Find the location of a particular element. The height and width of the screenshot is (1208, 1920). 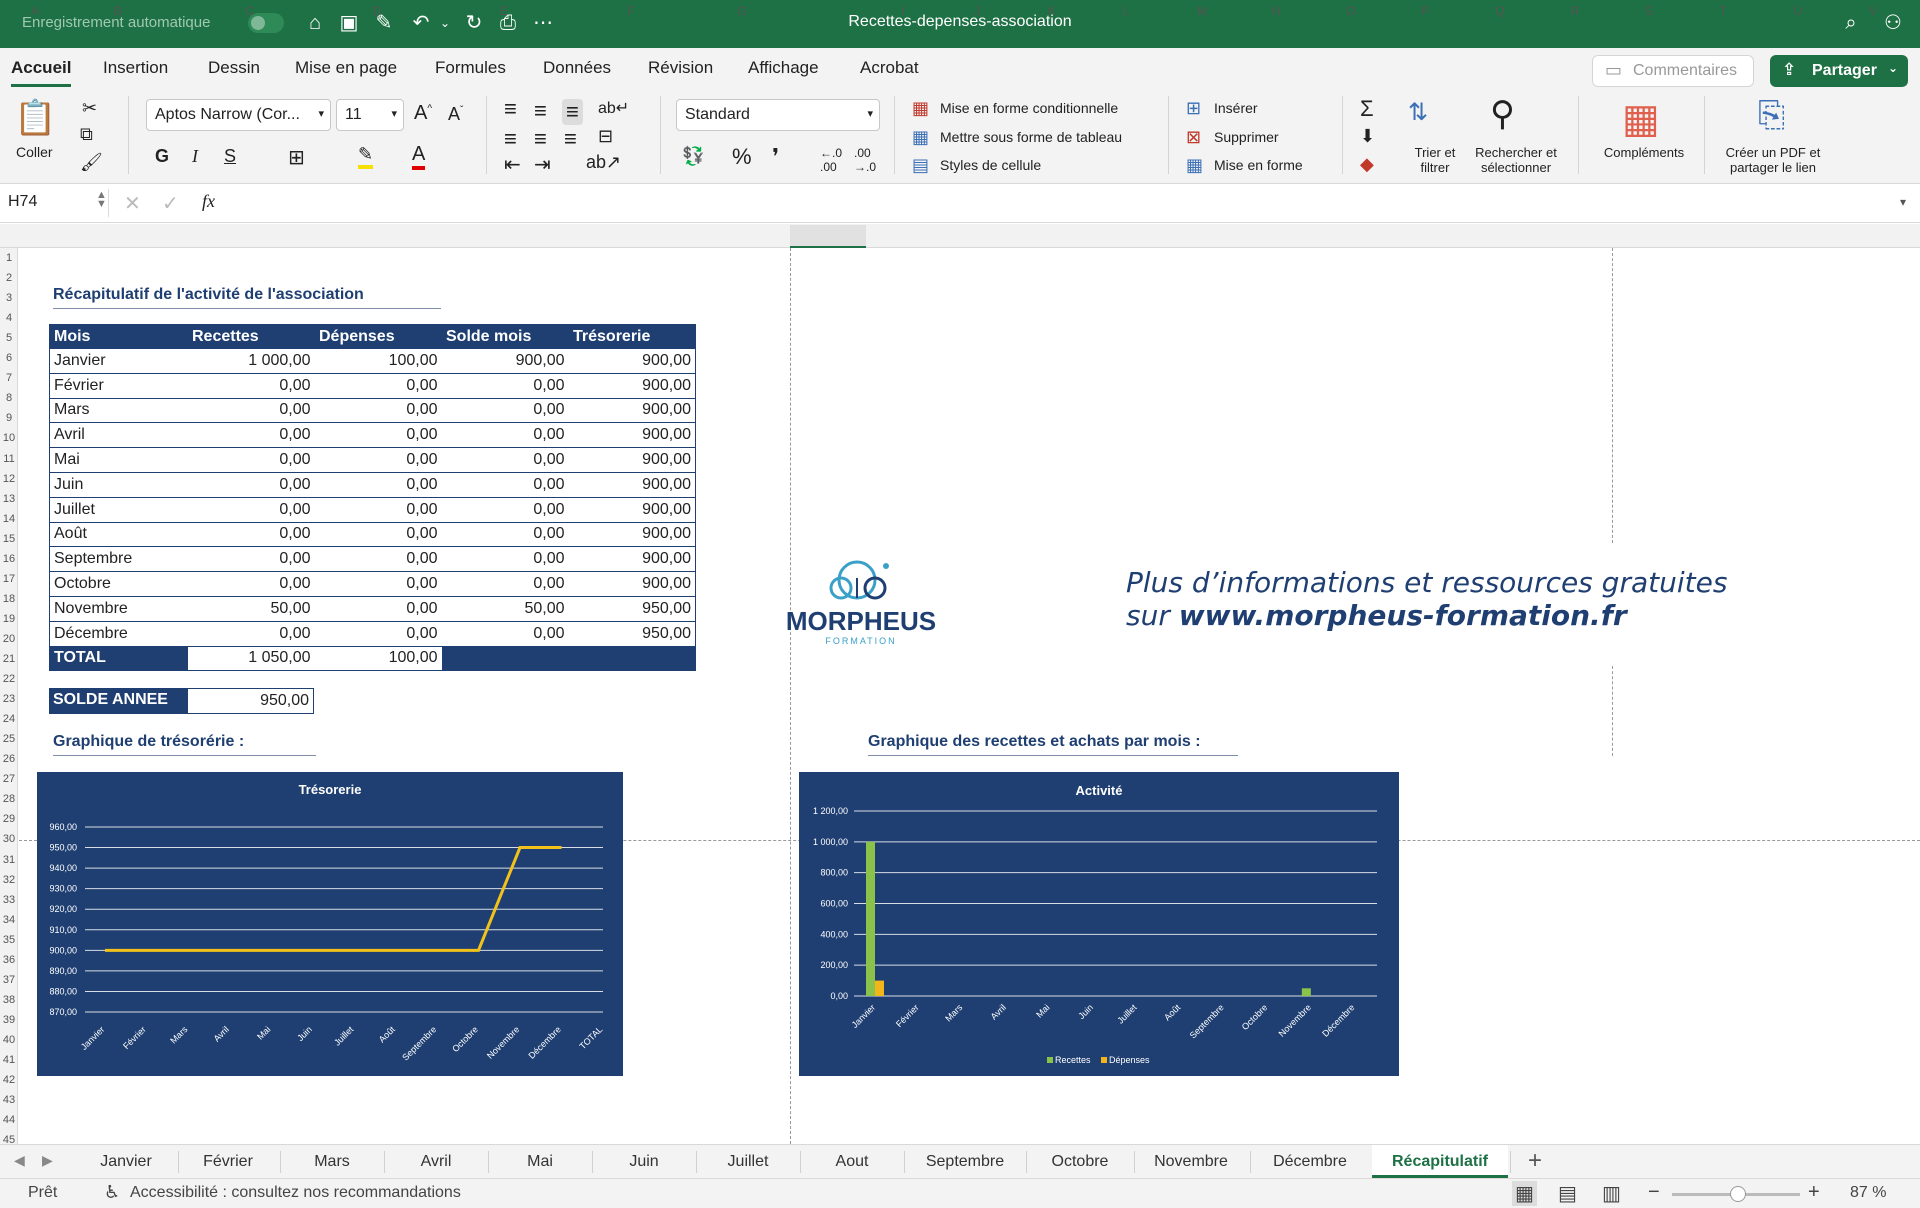

find-select-button: Rechercher et sélectionner is located at coordinates (1516, 160).